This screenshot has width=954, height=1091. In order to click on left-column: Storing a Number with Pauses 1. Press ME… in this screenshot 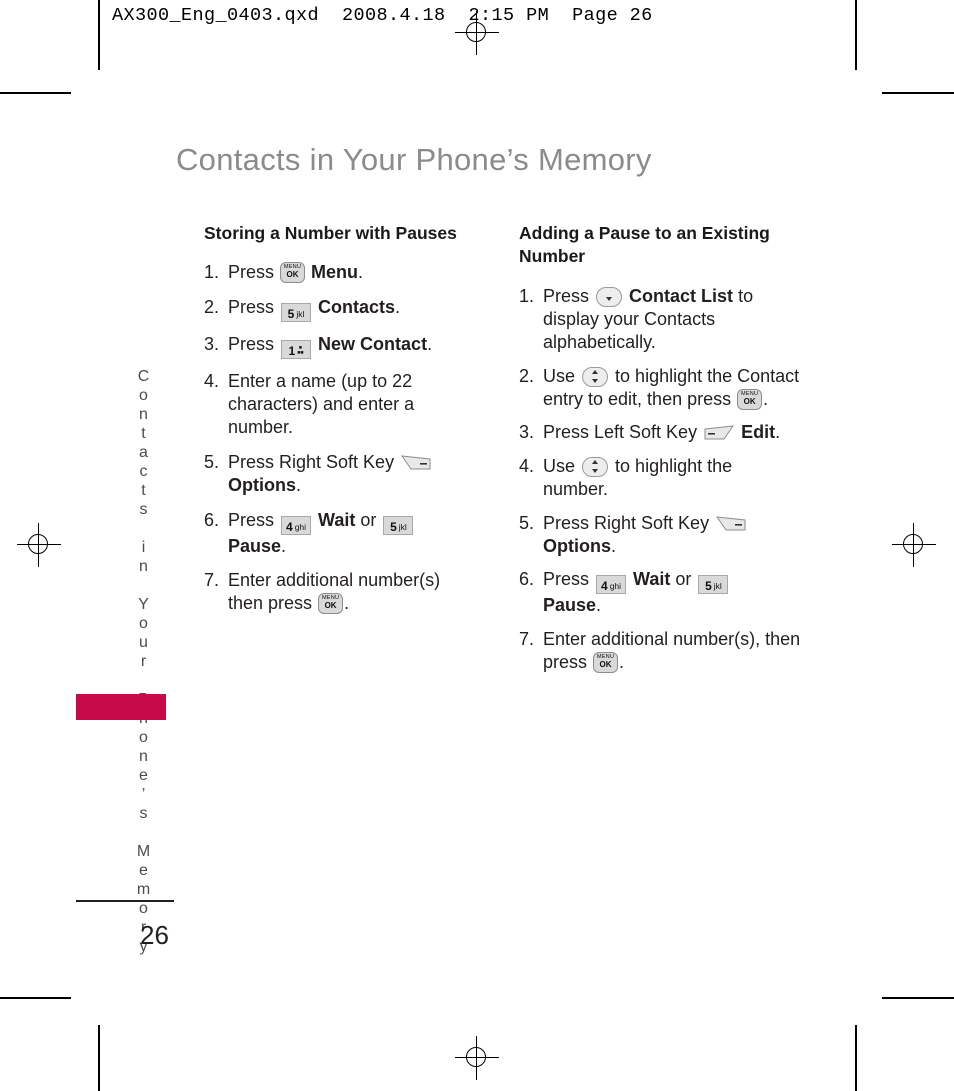, I will do `click(338, 424)`.